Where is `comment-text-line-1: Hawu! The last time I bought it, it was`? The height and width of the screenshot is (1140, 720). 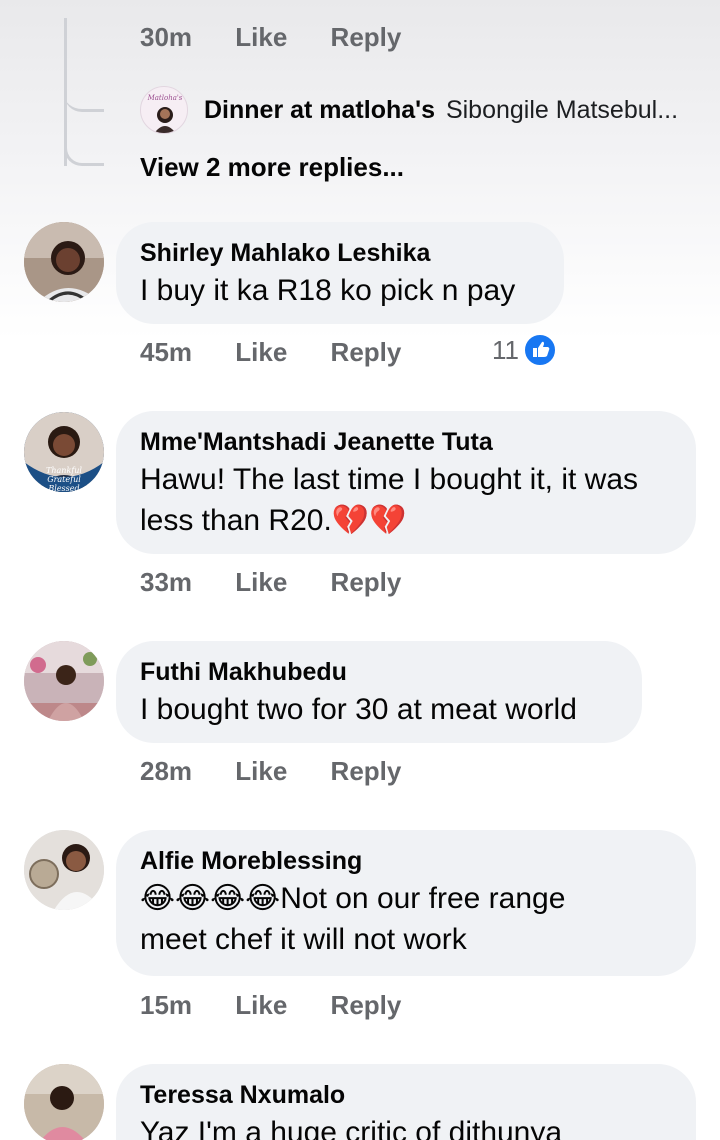 comment-text-line-1: Hawu! The last time I bought it, it was is located at coordinates (389, 479).